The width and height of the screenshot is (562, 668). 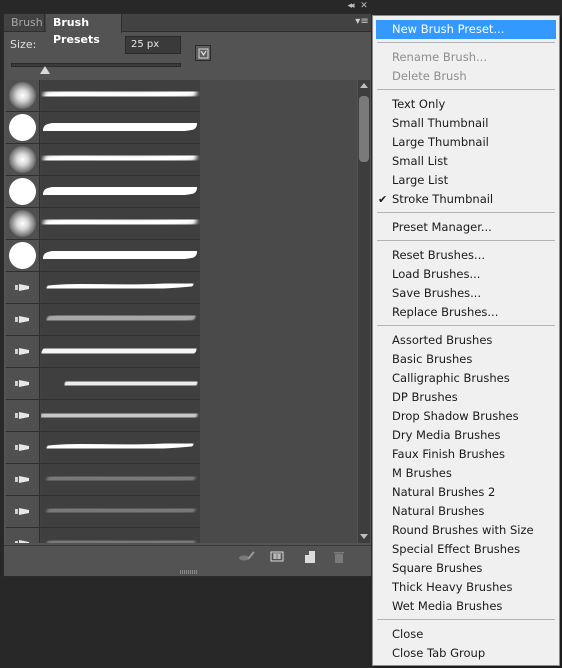 What do you see at coordinates (466, 587) in the screenshot?
I see `menu-item: Thick Heavy Brushes` at bounding box center [466, 587].